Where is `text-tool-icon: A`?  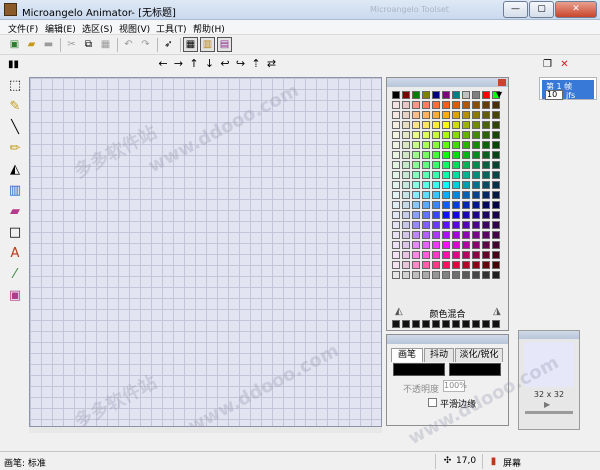
text-tool-icon: A is located at coordinates (15, 253).